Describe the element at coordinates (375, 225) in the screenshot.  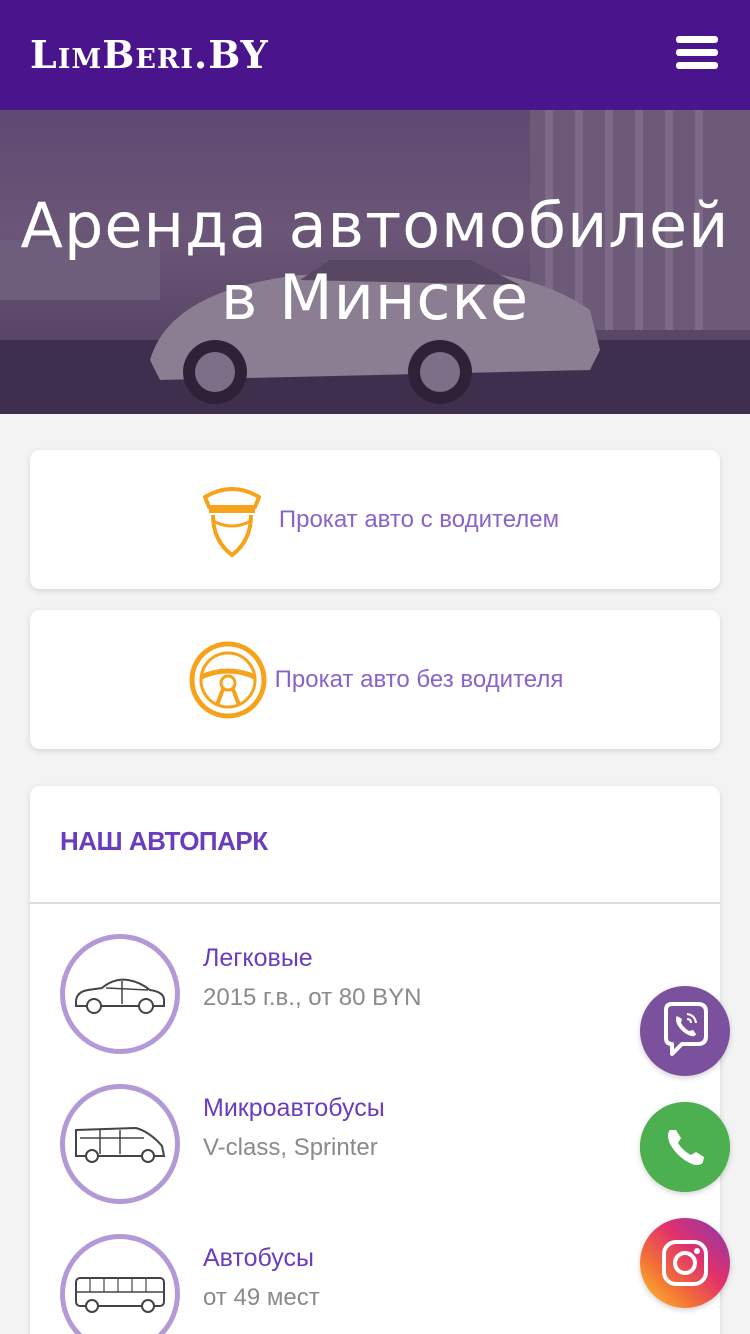
I see `hero-title-line1: Аренда автомобилей` at that location.